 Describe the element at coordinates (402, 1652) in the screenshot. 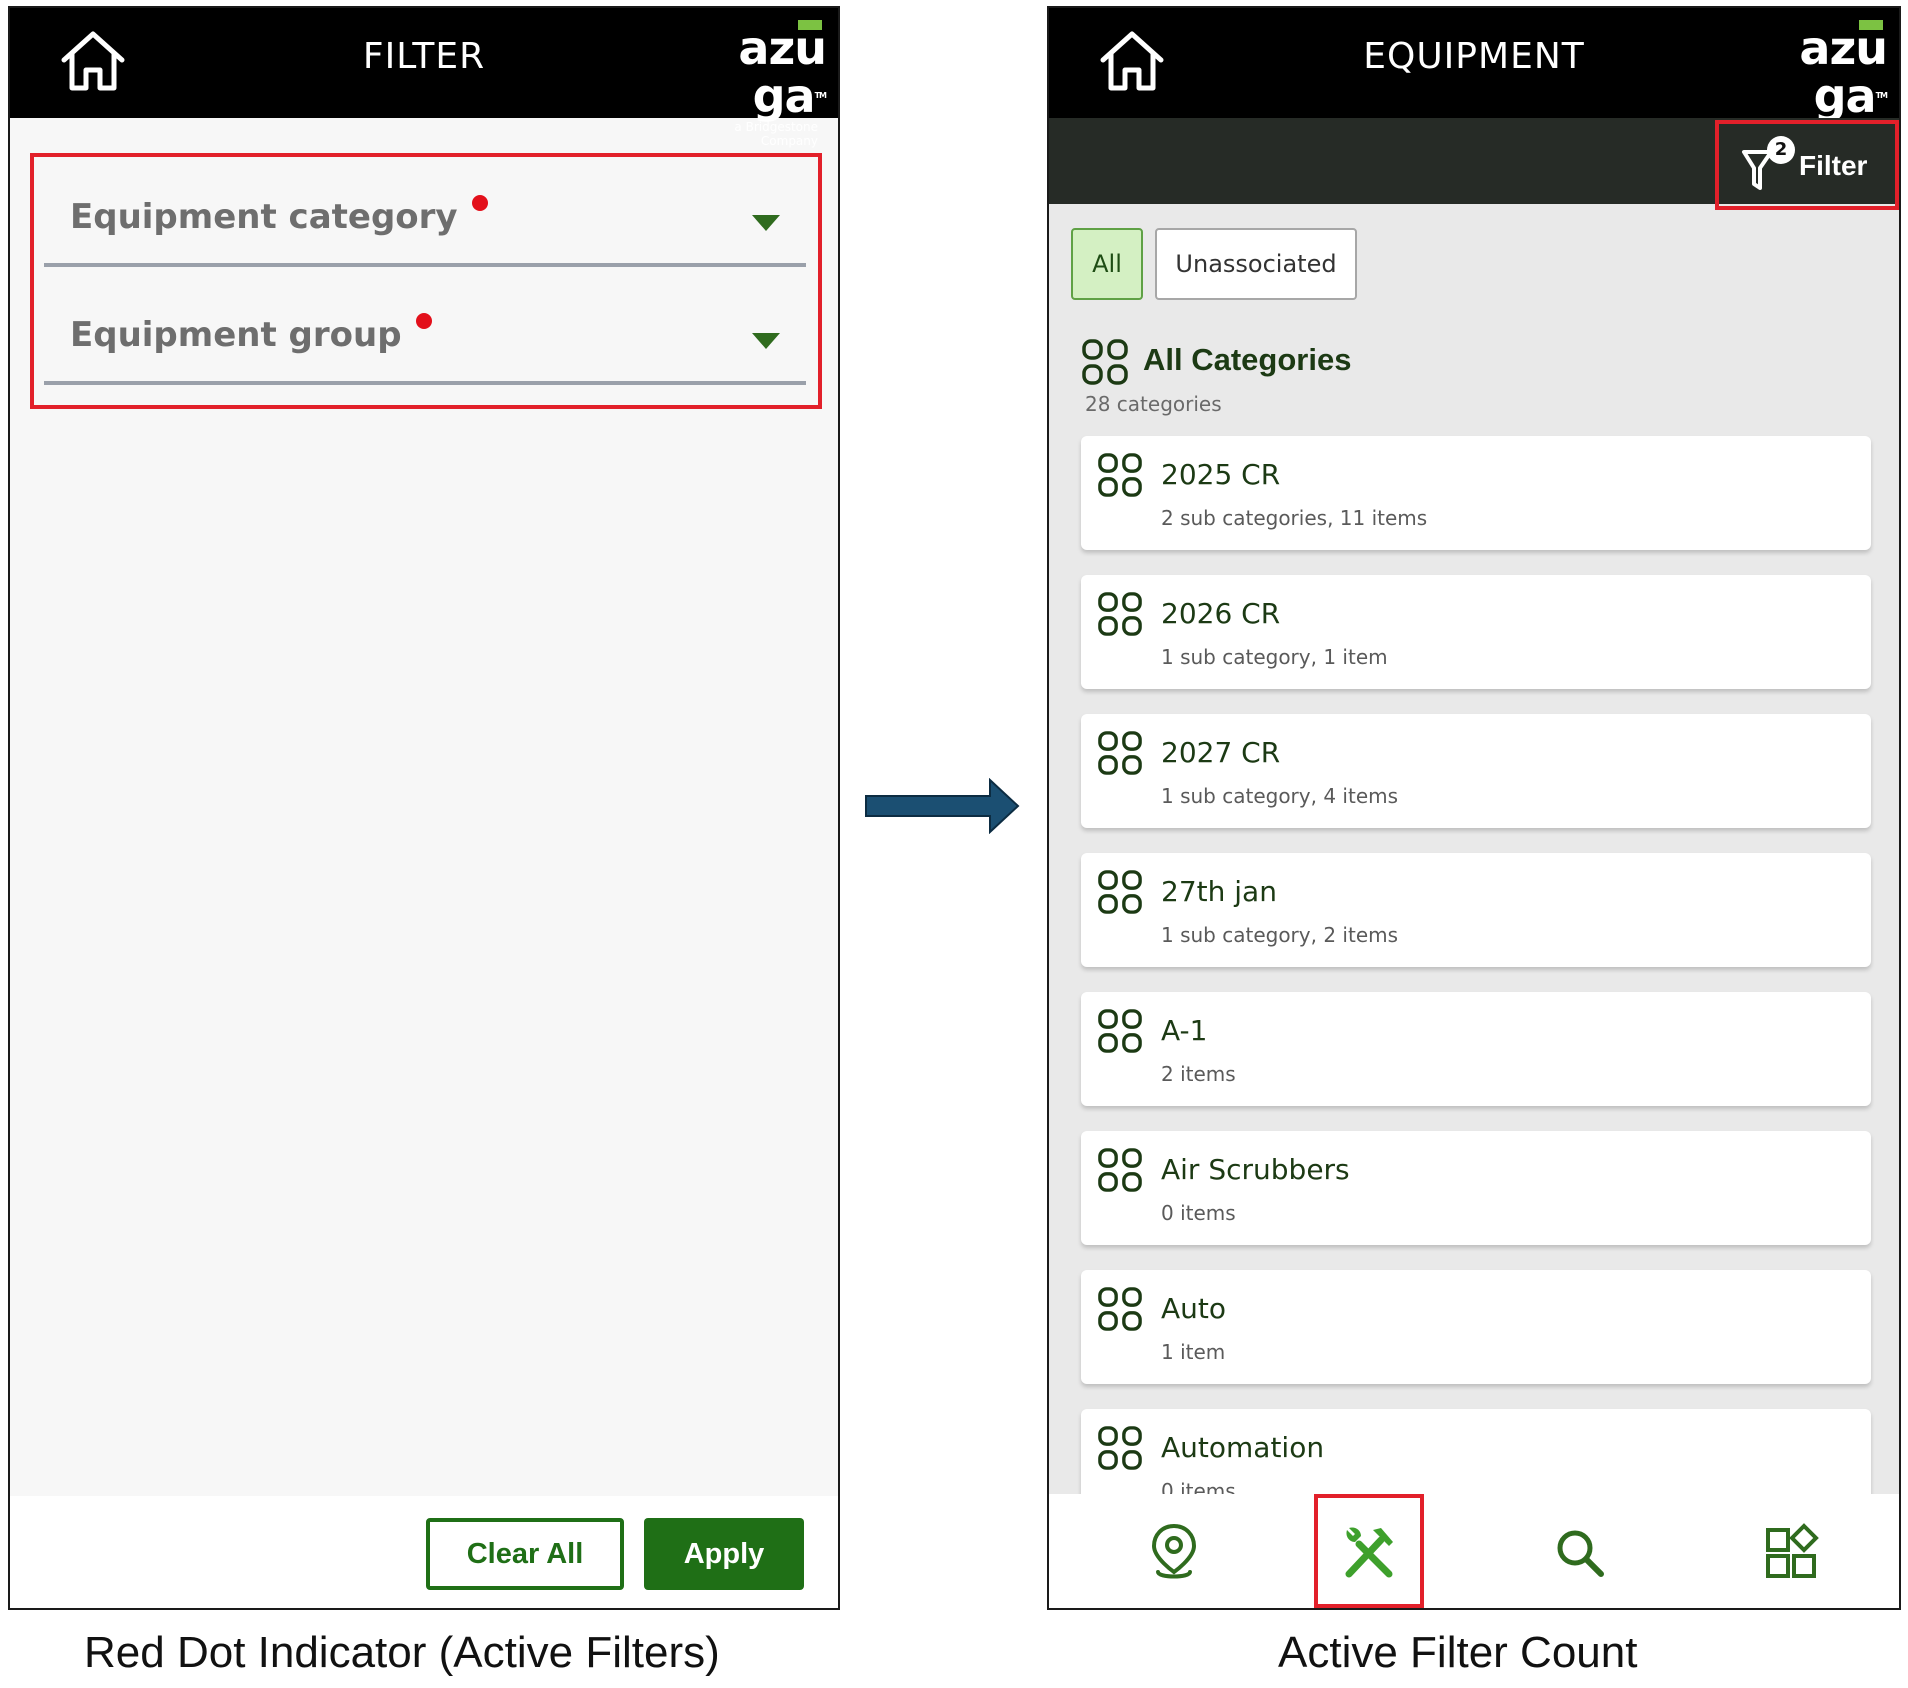

I see `left-caption: Red Dot Indicator (Active Filters)` at that location.